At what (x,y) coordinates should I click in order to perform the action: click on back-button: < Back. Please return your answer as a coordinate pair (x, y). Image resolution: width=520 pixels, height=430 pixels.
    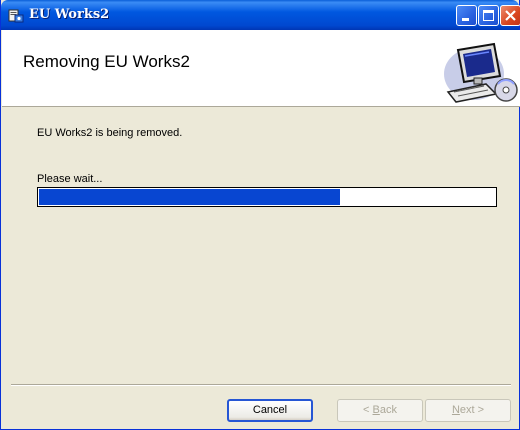
    Looking at the image, I should click on (380, 410).